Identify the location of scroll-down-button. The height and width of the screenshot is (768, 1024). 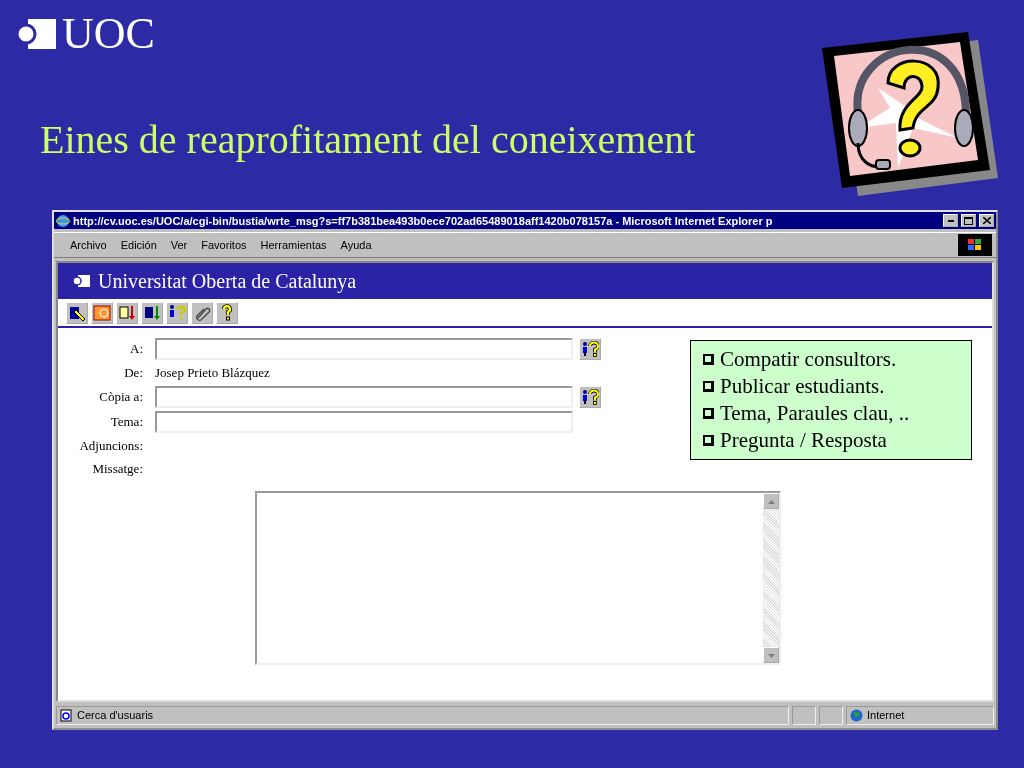
(771, 655).